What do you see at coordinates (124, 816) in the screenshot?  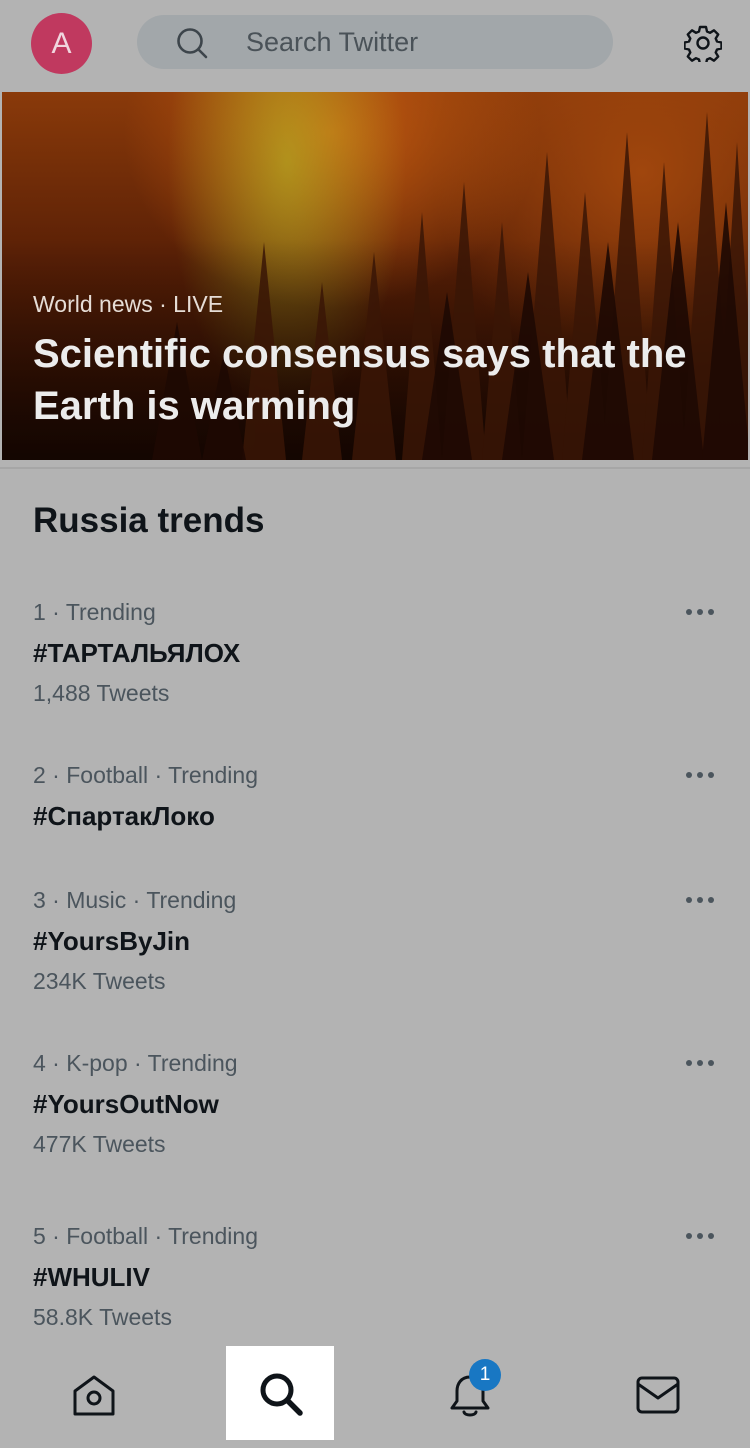 I see `trend-name: #СпартакЛоко` at bounding box center [124, 816].